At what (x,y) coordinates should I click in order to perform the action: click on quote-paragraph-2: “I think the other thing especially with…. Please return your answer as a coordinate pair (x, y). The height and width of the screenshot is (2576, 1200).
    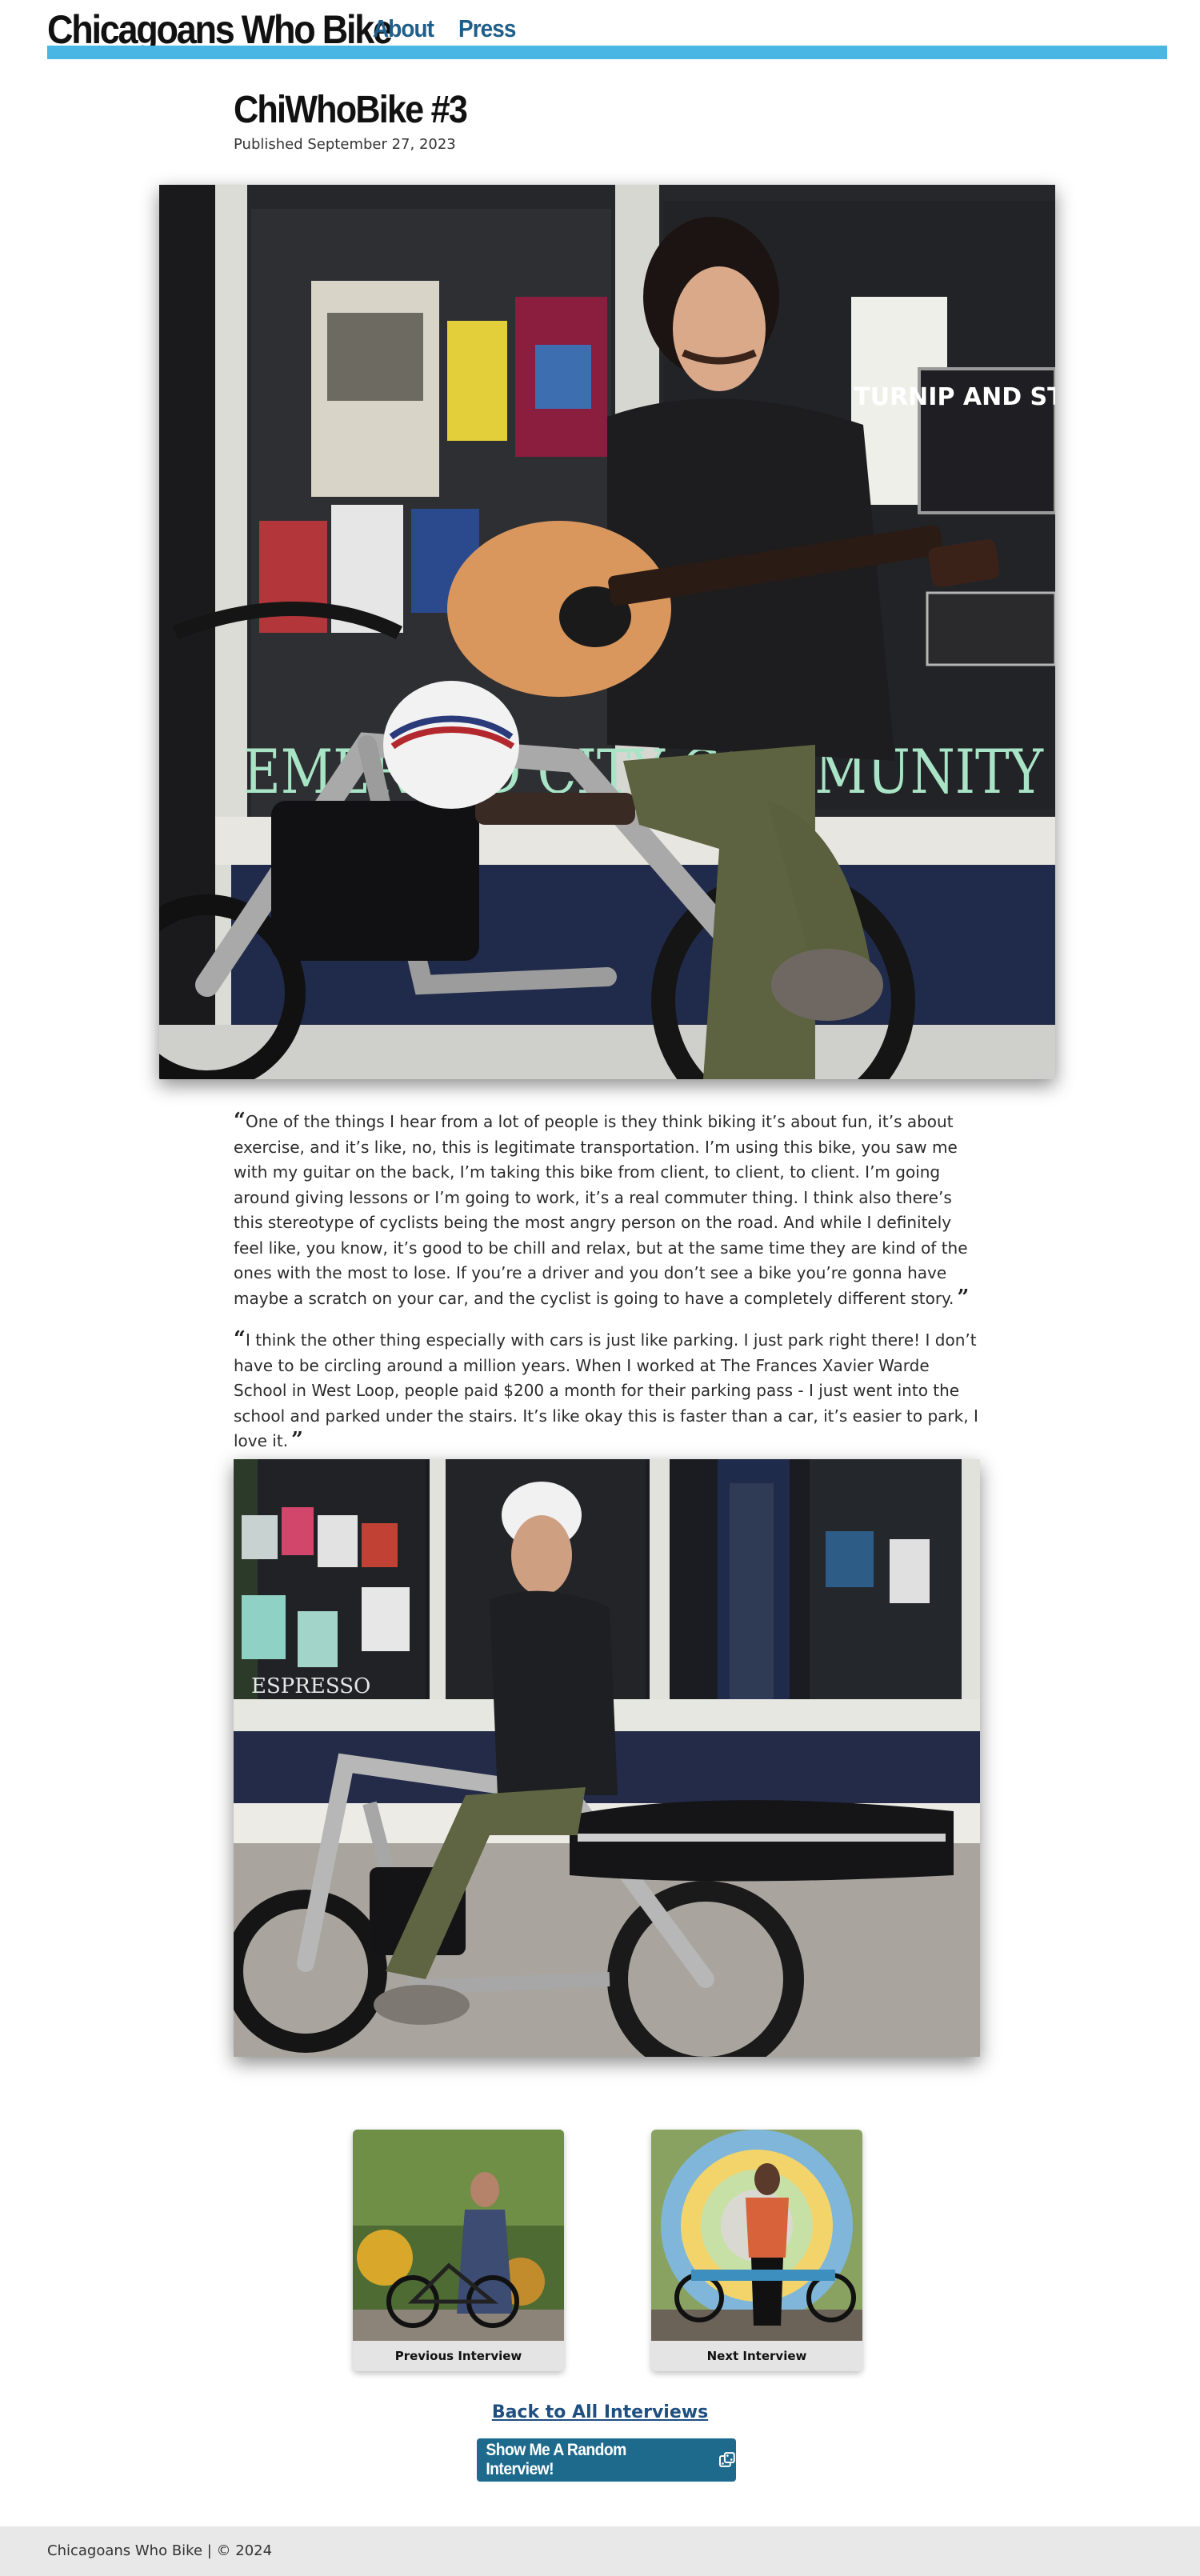
    Looking at the image, I should click on (608, 1391).